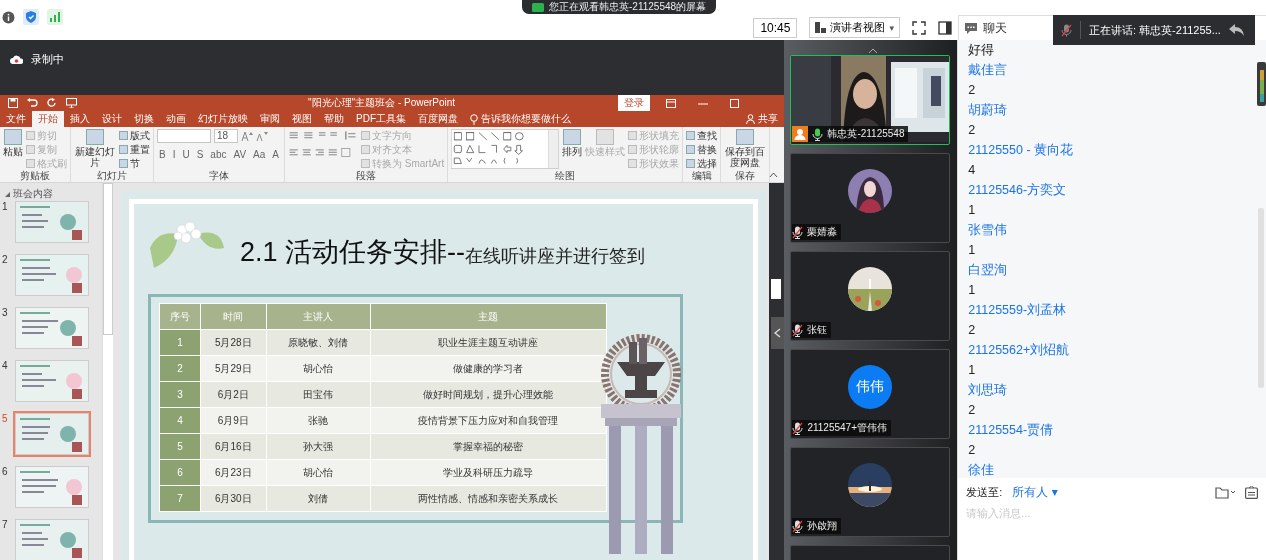 The height and width of the screenshot is (560, 1266). I want to click on ribbon-tab: 帮助, so click(334, 119).